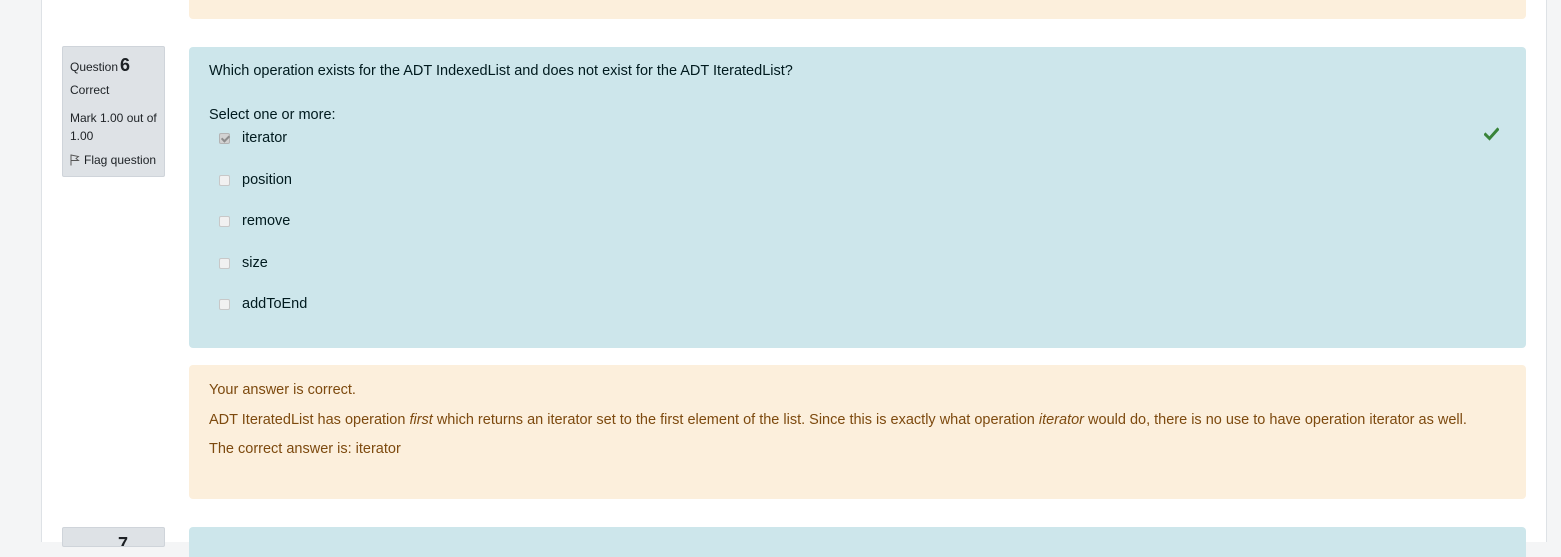  I want to click on previous-question-feedback, so click(857, 9).